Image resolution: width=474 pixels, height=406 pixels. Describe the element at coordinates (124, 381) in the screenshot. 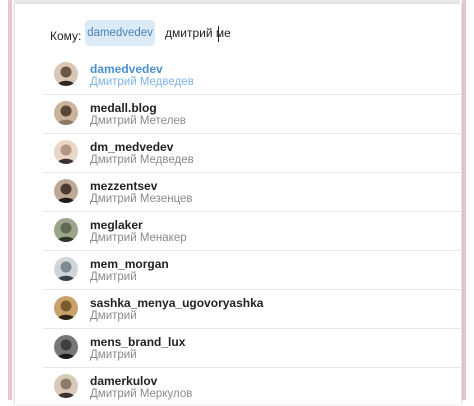

I see `suggestion-username: damerkulov` at that location.